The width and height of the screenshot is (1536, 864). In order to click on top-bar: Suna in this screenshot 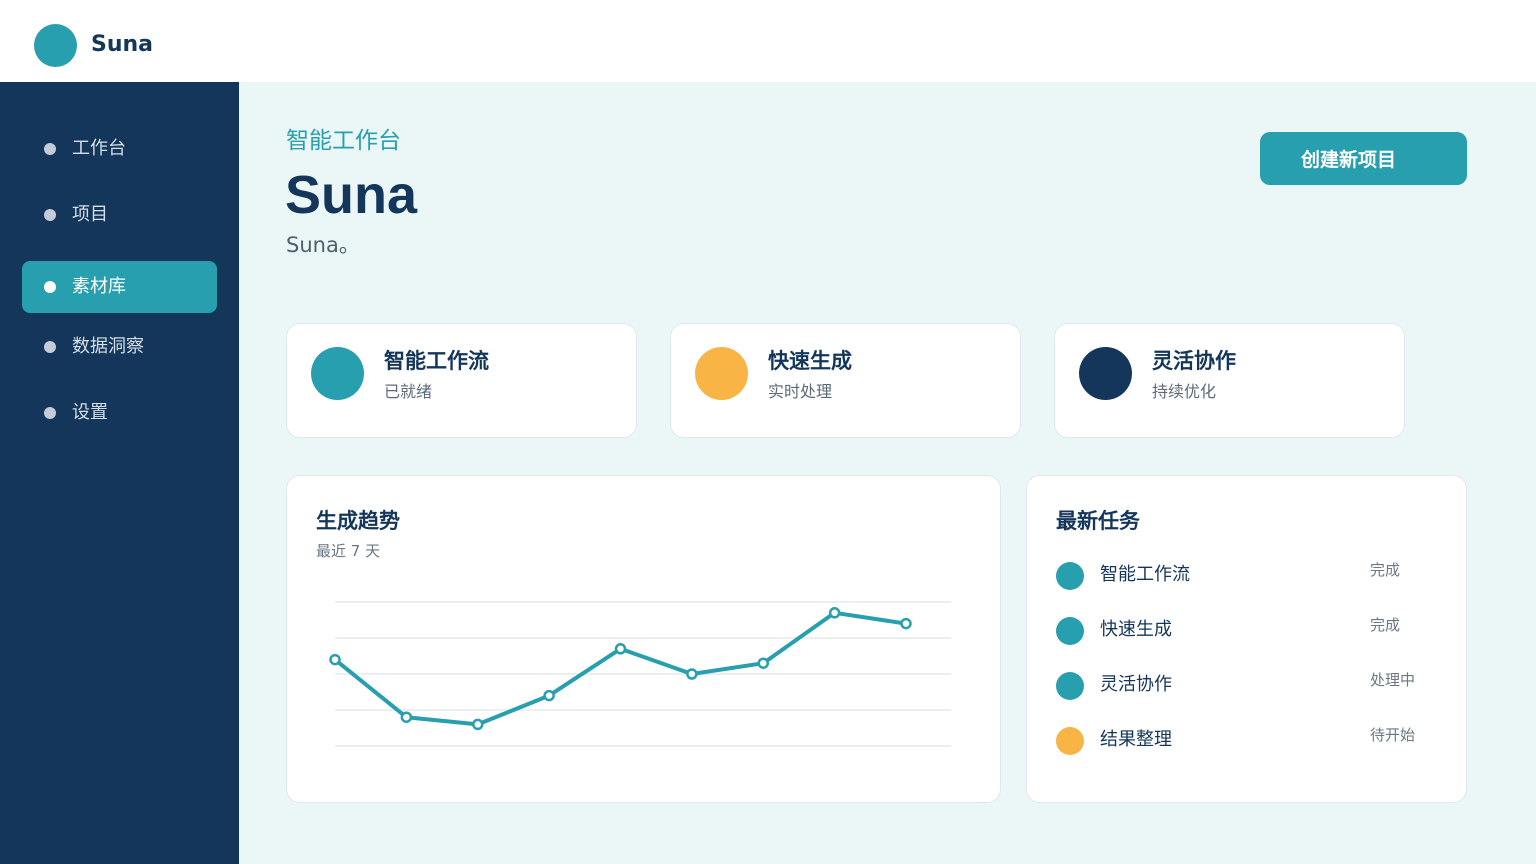, I will do `click(768, 41)`.